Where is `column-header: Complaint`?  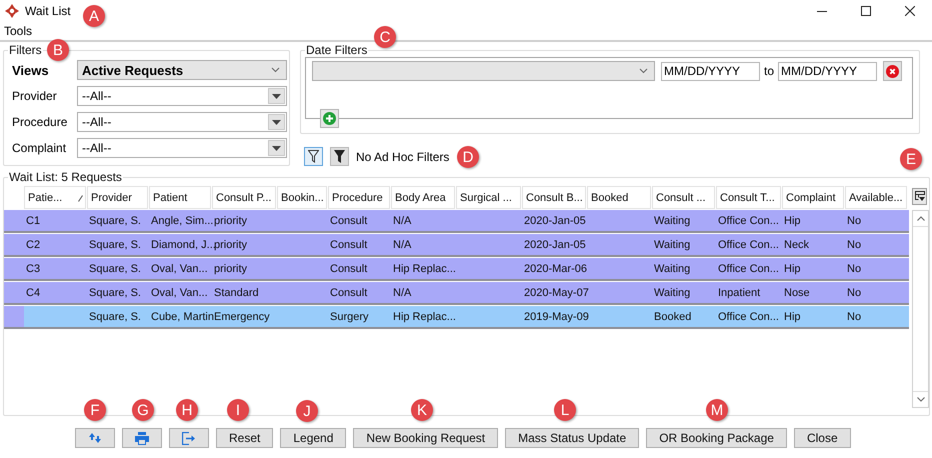
column-header: Complaint is located at coordinates (813, 197).